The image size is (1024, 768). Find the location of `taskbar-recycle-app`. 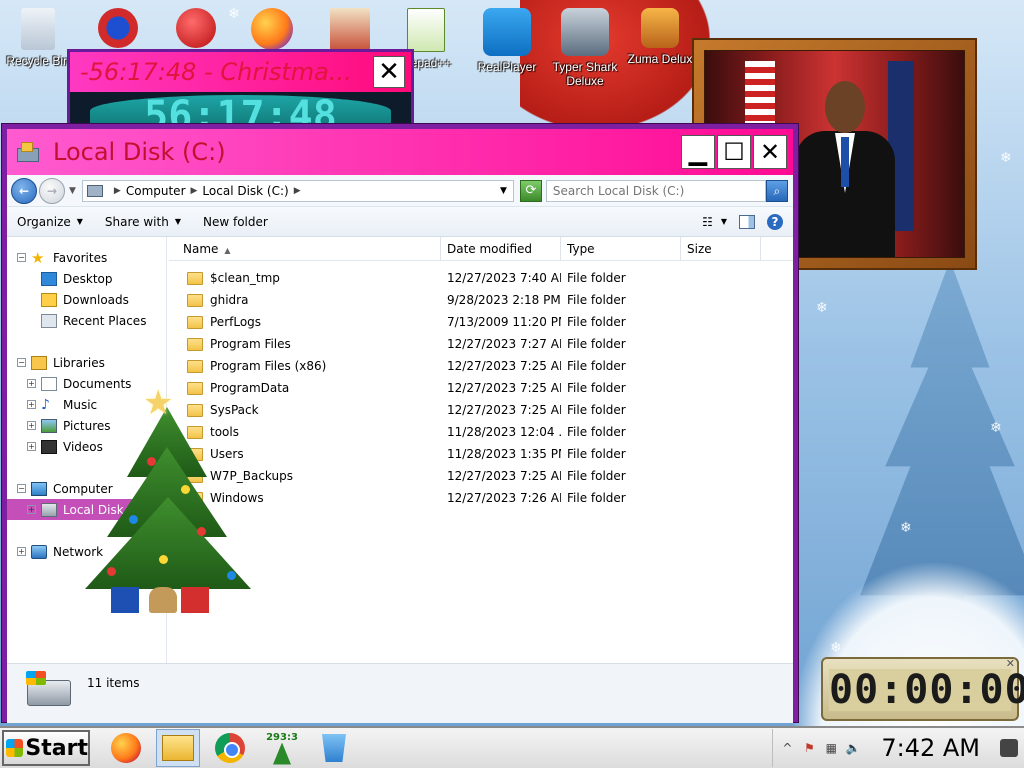

taskbar-recycle-app is located at coordinates (334, 748).